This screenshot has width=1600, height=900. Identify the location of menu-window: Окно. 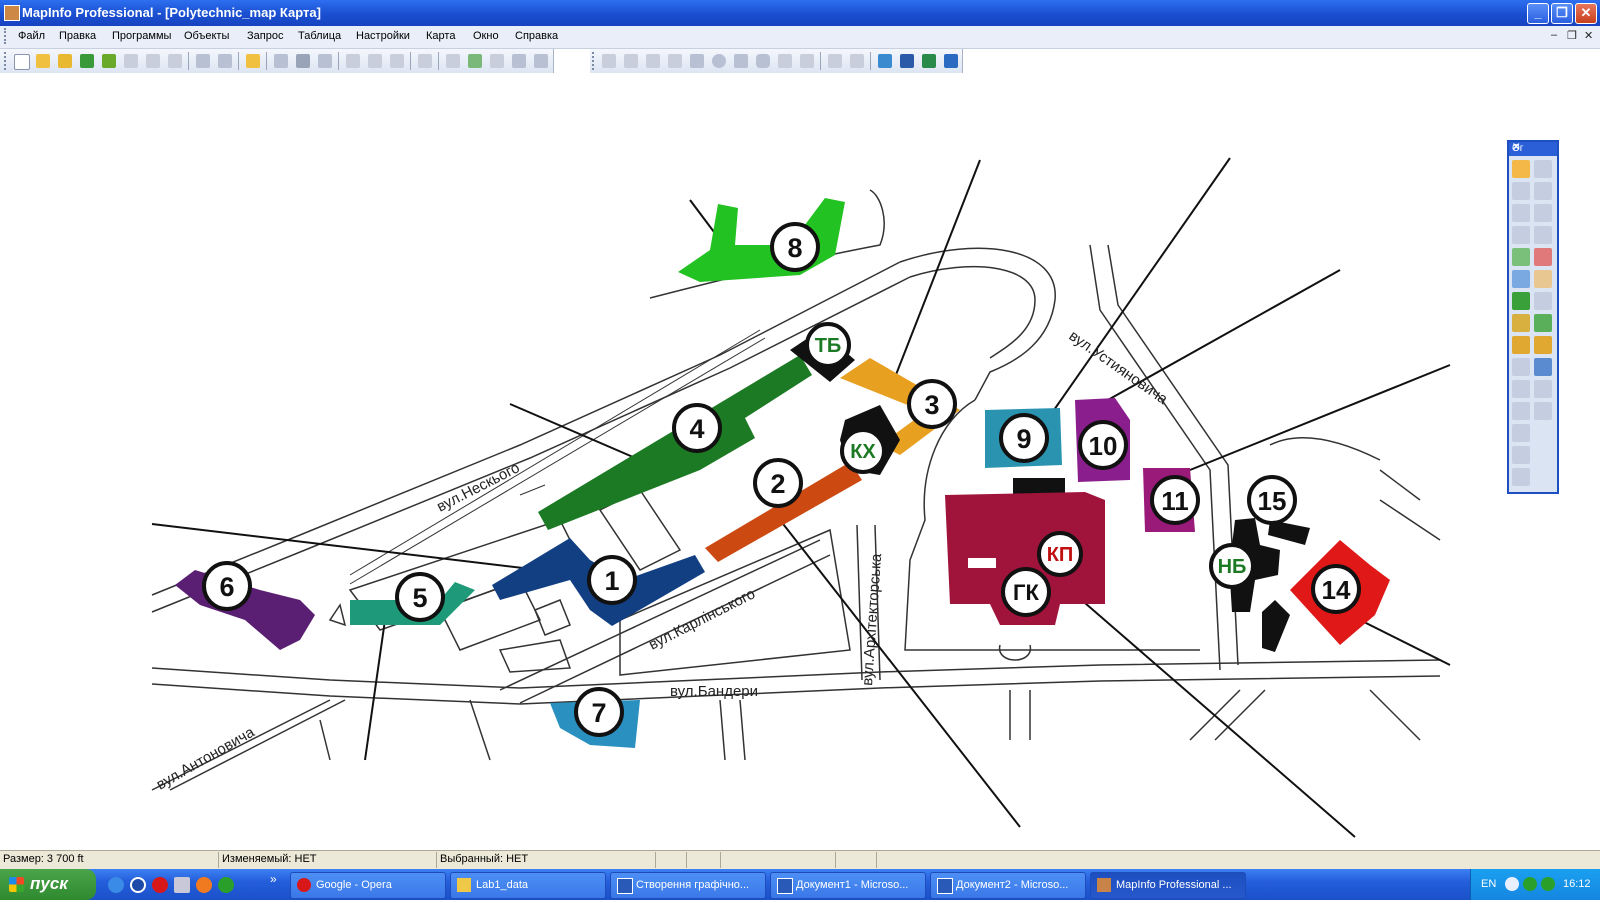
(486, 36).